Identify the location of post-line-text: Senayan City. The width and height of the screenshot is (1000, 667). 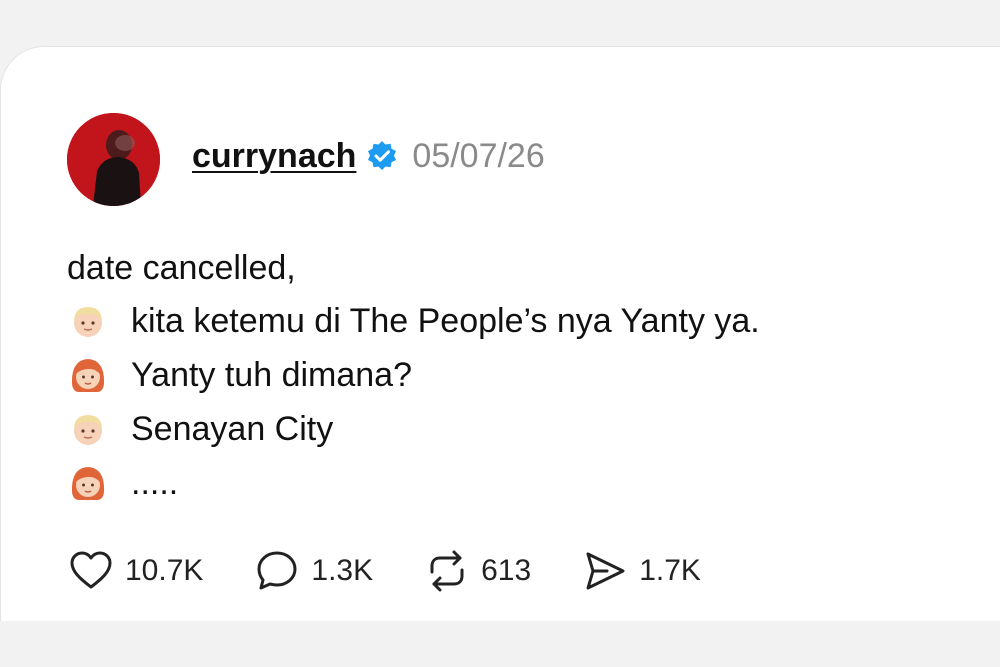
(232, 428).